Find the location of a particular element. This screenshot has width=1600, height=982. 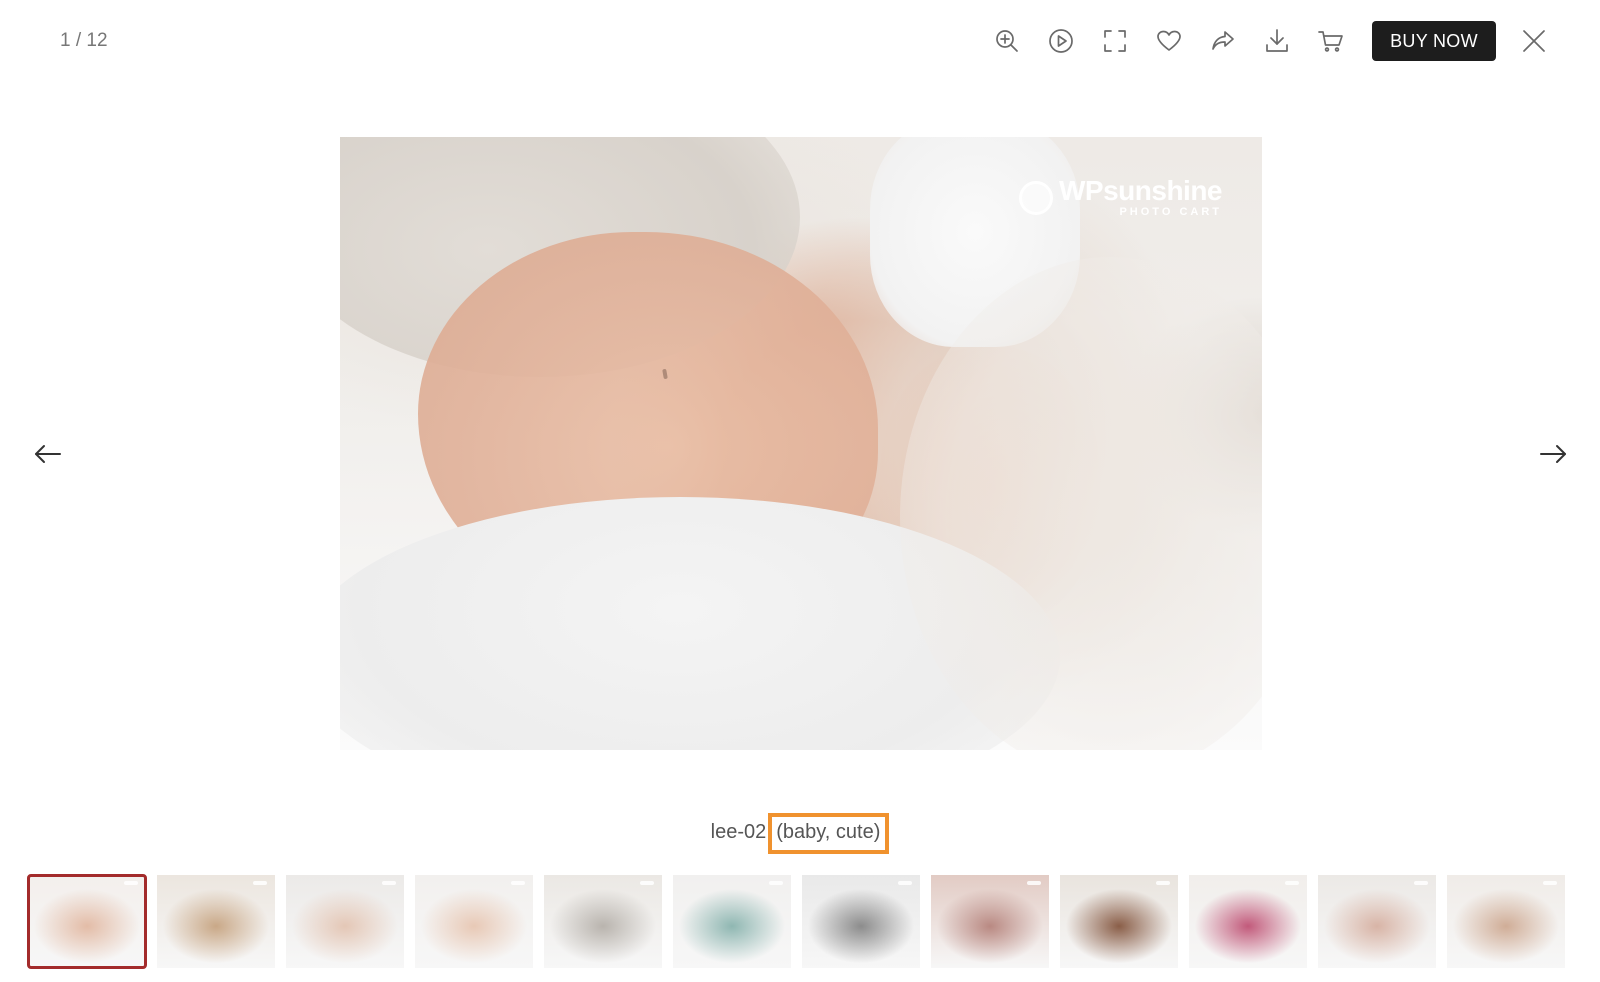

arrow-right-icon is located at coordinates (1553, 454).